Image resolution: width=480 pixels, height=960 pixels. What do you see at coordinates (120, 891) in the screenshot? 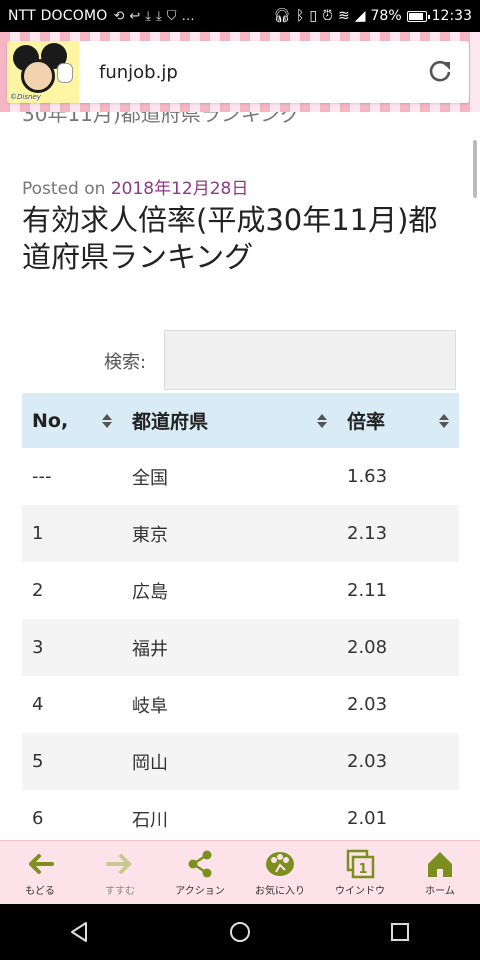
I see `forward-label: すすむ` at bounding box center [120, 891].